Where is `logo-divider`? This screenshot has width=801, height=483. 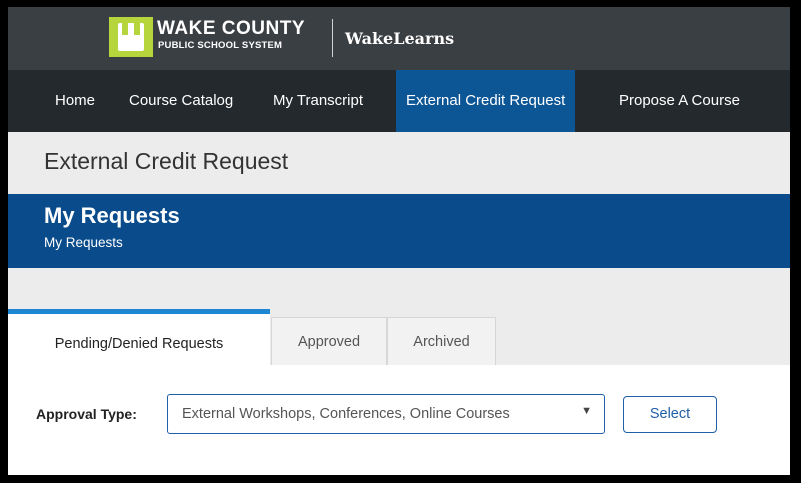 logo-divider is located at coordinates (332, 38).